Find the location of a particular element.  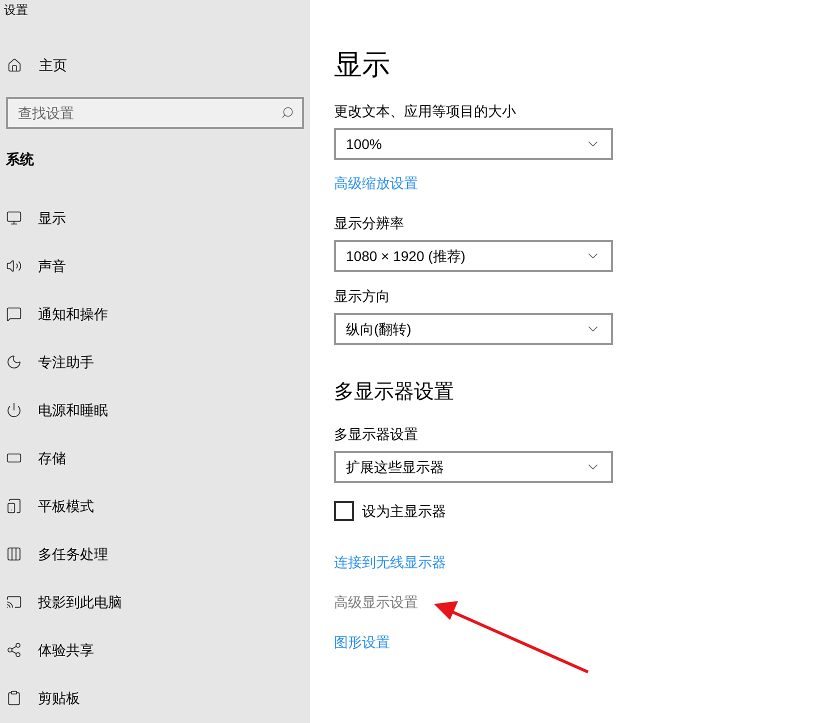

tablet-icon is located at coordinates (14, 506).